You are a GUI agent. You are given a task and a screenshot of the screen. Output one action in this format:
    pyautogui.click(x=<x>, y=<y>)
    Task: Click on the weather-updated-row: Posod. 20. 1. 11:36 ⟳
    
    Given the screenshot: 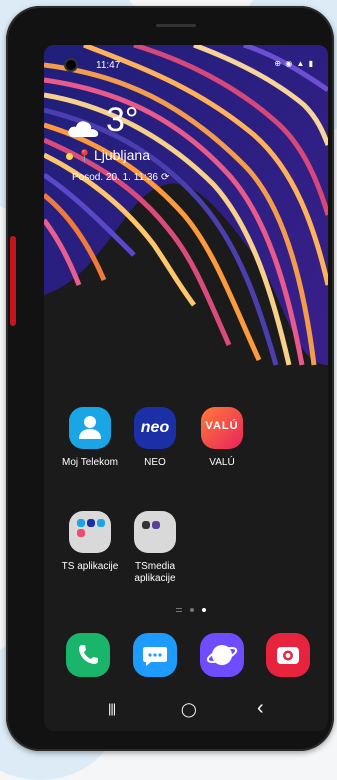 What is the action you would take?
    pyautogui.click(x=120, y=177)
    